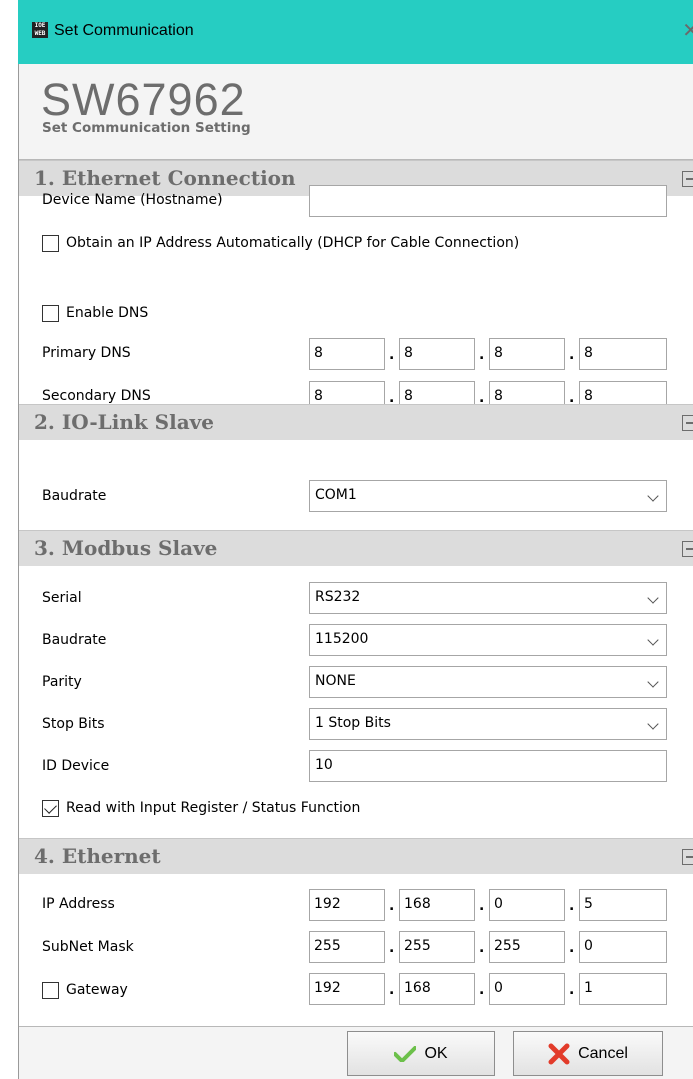  I want to click on gateway-label: Gateway, so click(97, 990).